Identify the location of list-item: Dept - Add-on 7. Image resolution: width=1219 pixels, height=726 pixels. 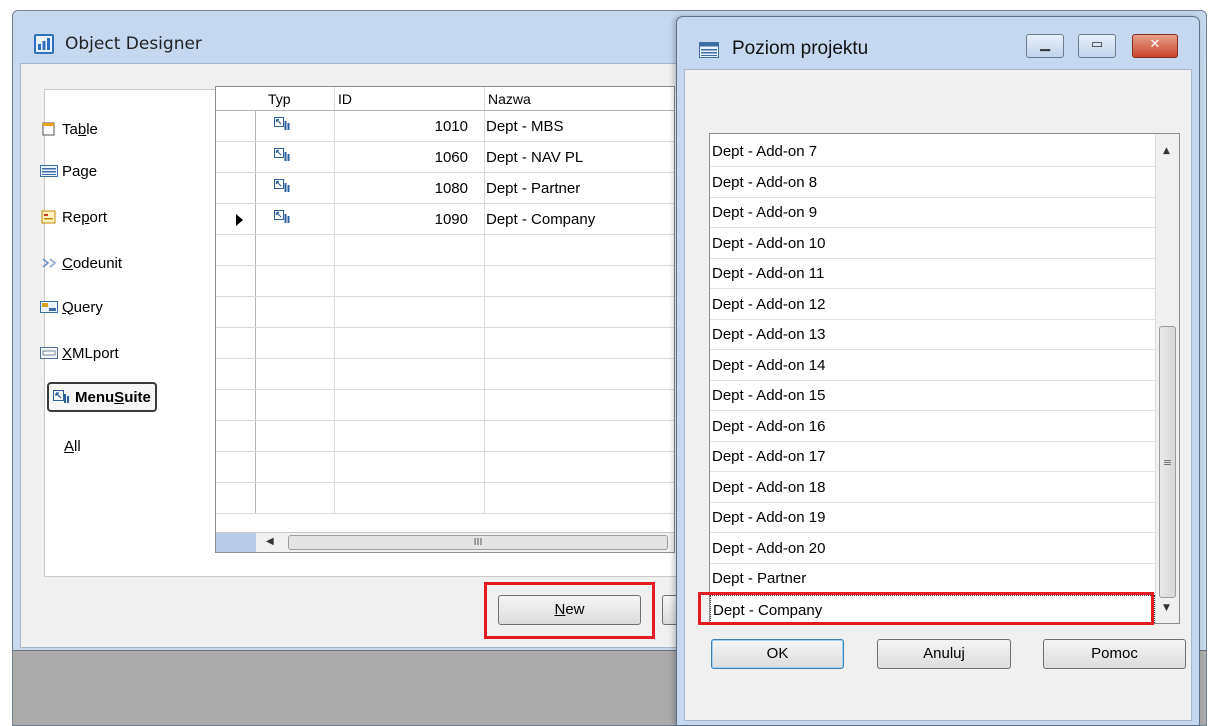
(932, 152).